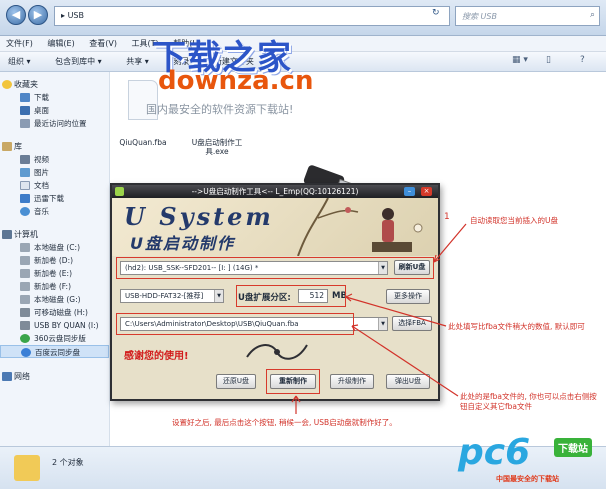 This screenshot has width=606, height=489. Describe the element at coordinates (22, 376) in the screenshot. I see `sidebar-label: 网络` at that location.